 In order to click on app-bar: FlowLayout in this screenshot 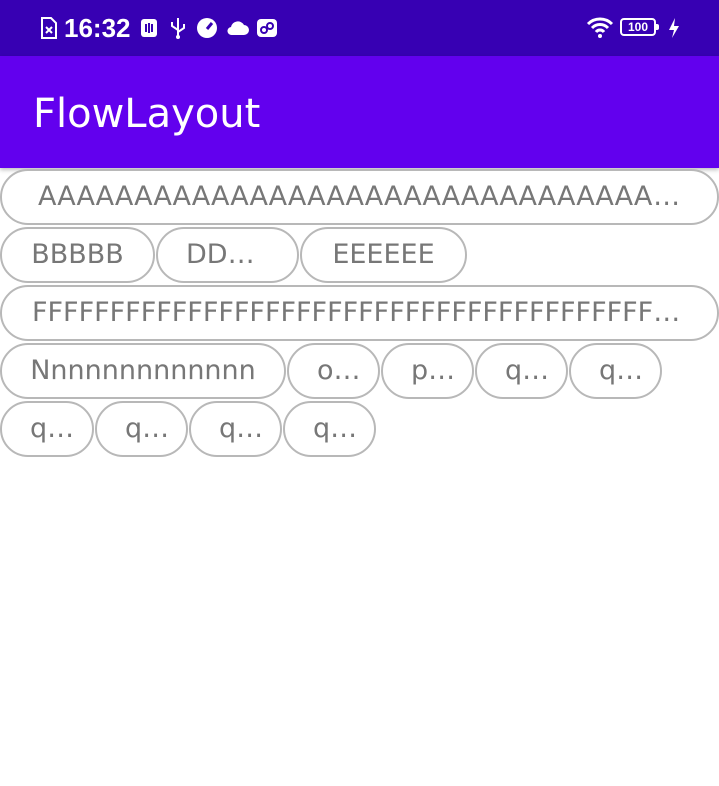, I will do `click(359, 112)`.